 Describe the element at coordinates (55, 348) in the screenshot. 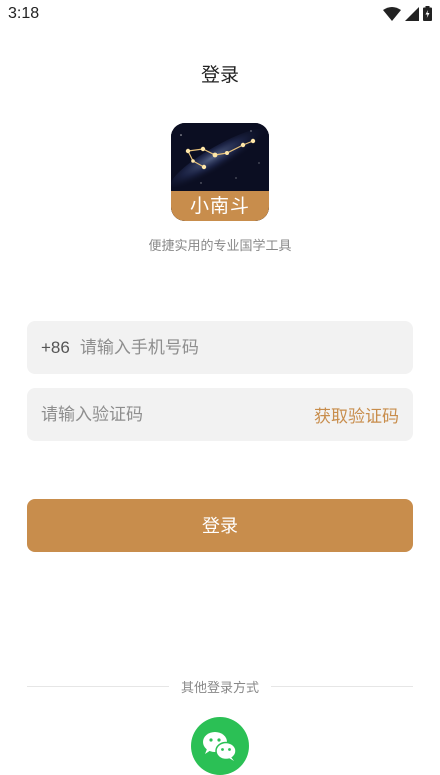

I see `country-code: +86` at that location.